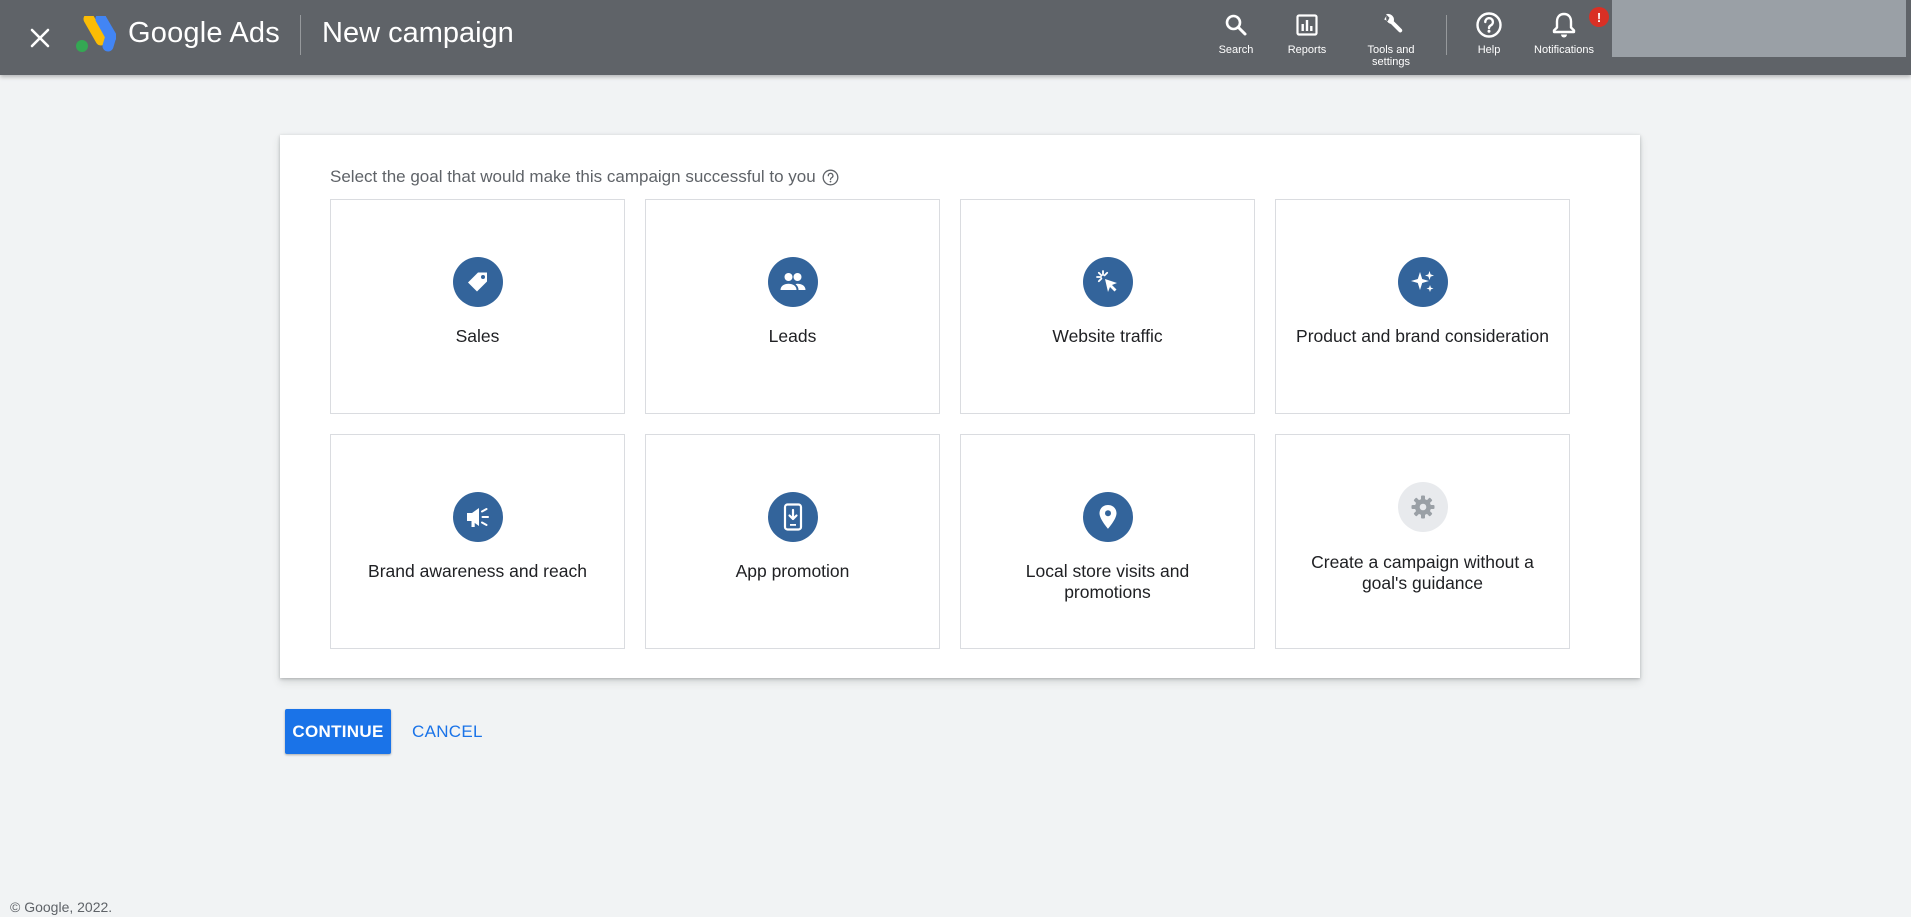 This screenshot has width=1911, height=917. I want to click on people-icon, so click(792, 282).